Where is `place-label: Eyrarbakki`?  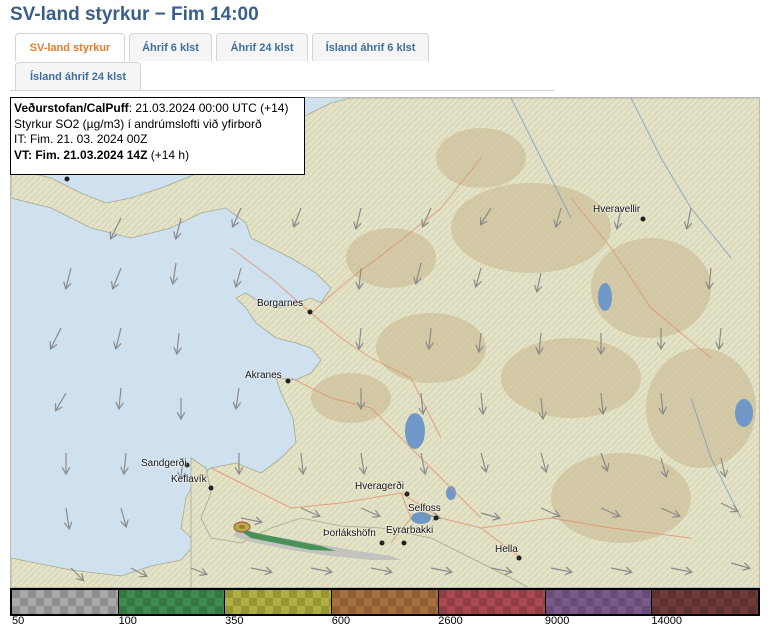
place-label: Eyrarbakki is located at coordinates (410, 530).